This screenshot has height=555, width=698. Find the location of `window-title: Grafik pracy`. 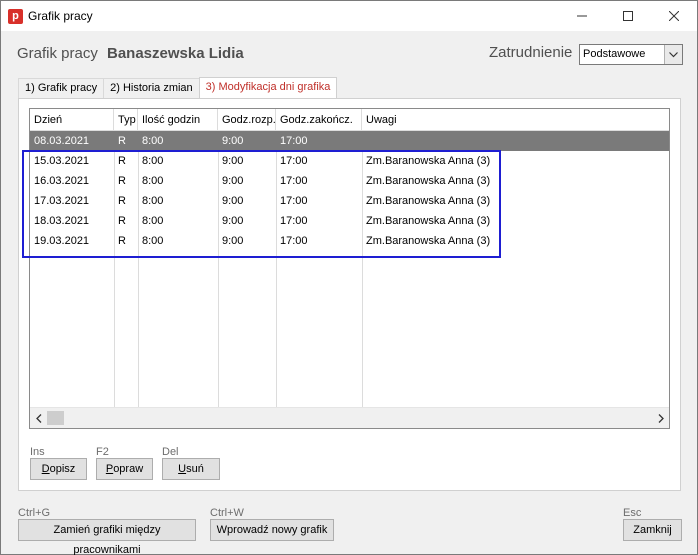

window-title: Grafik pracy is located at coordinates (60, 16).